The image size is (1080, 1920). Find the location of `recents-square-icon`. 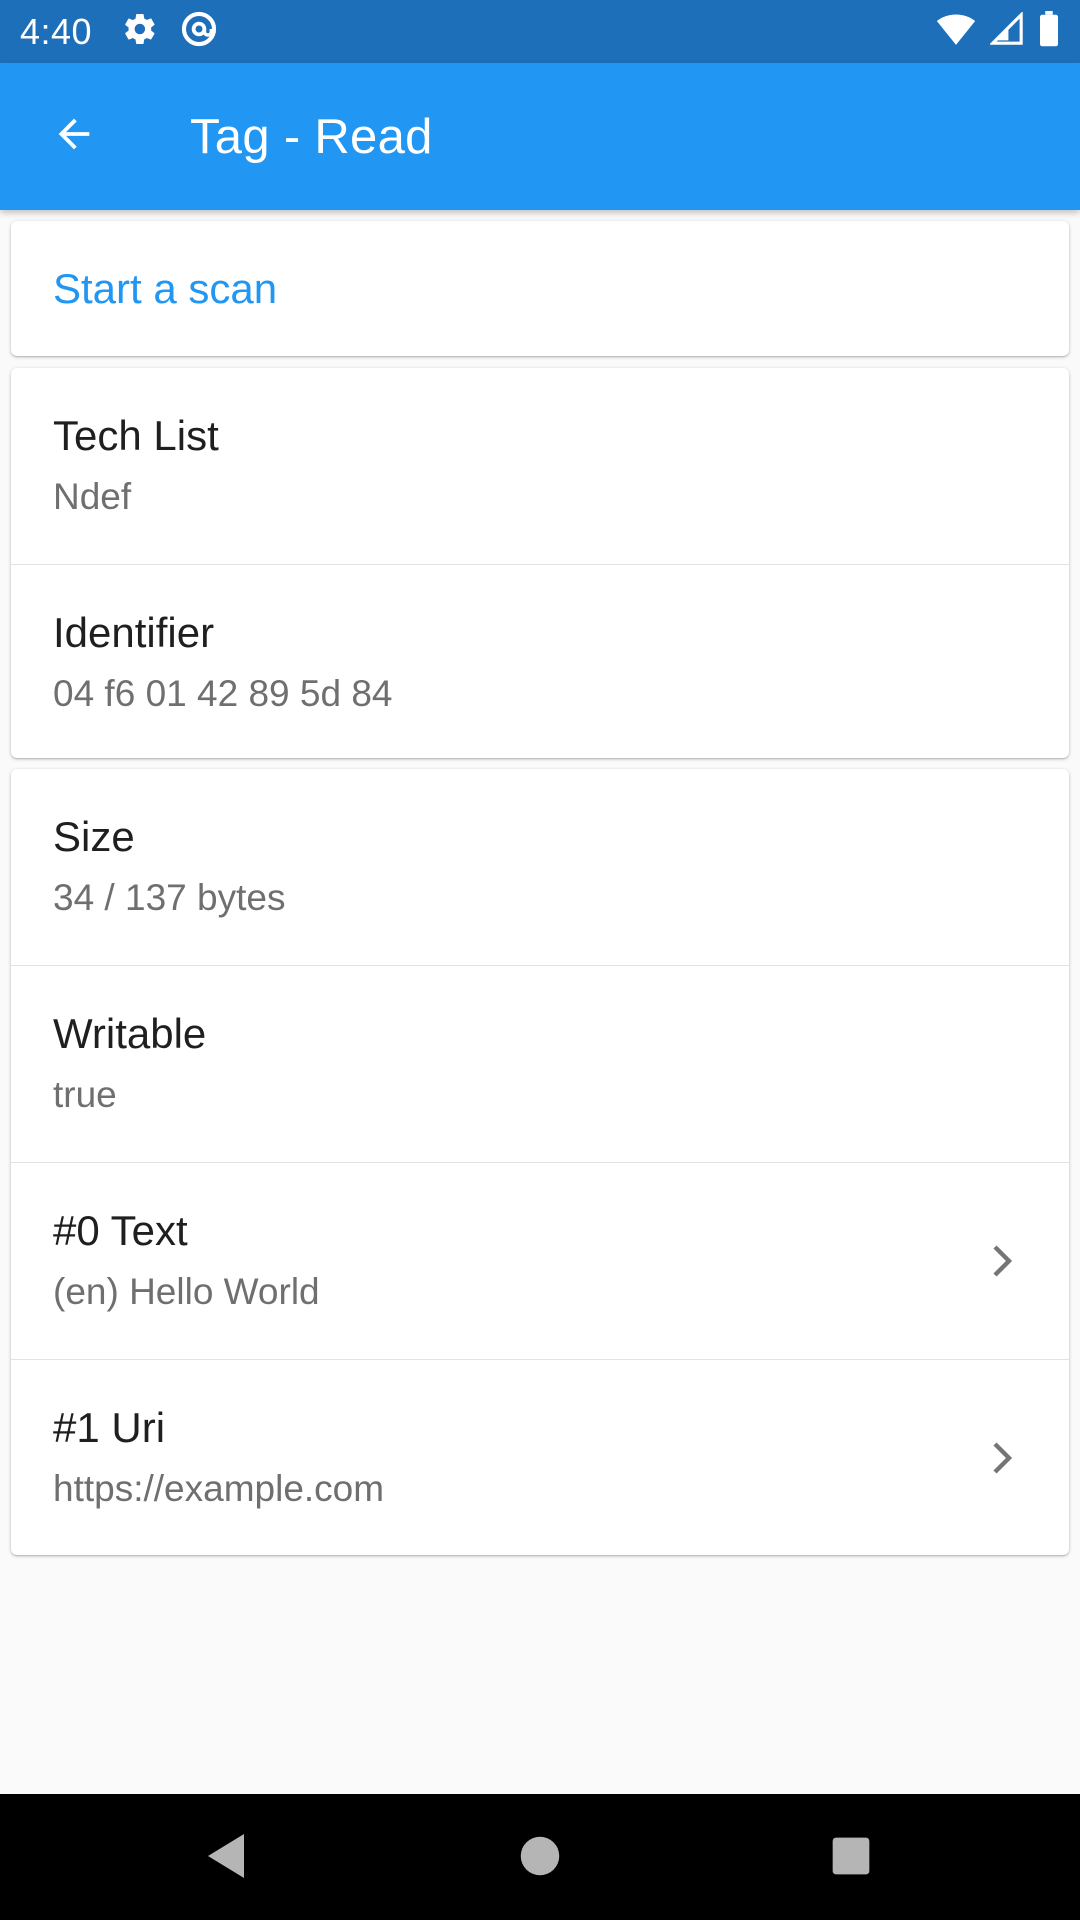

recents-square-icon is located at coordinates (851, 1858).